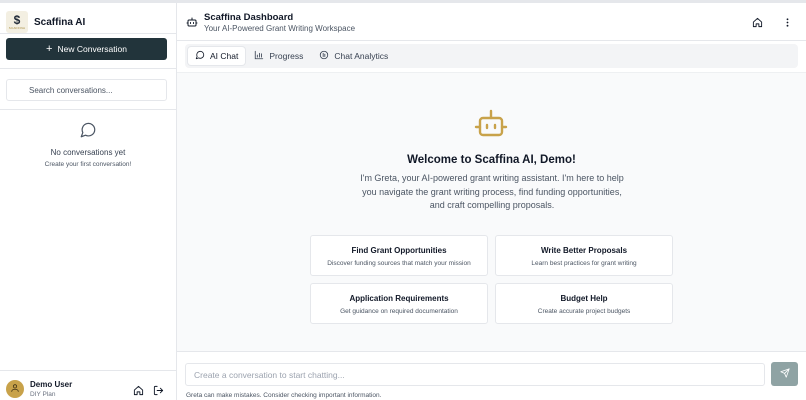 This screenshot has width=806, height=400. What do you see at coordinates (475, 374) in the screenshot?
I see `chat-message-input` at bounding box center [475, 374].